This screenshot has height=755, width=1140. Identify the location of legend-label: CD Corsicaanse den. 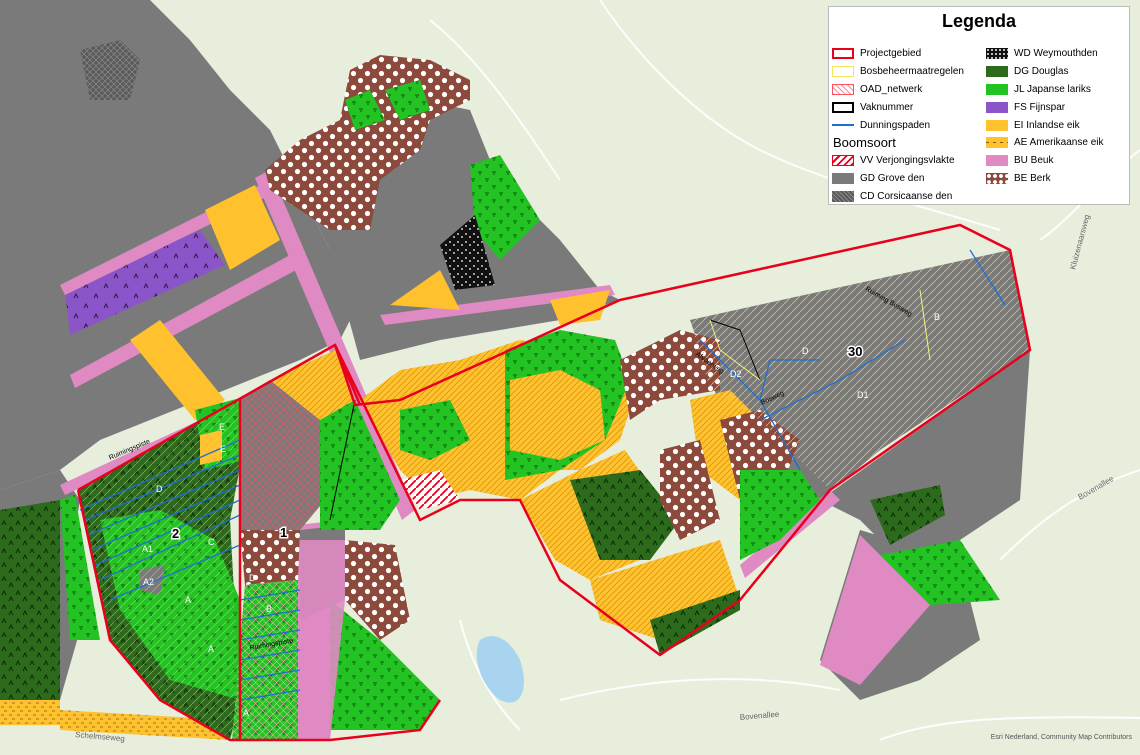
(906, 196).